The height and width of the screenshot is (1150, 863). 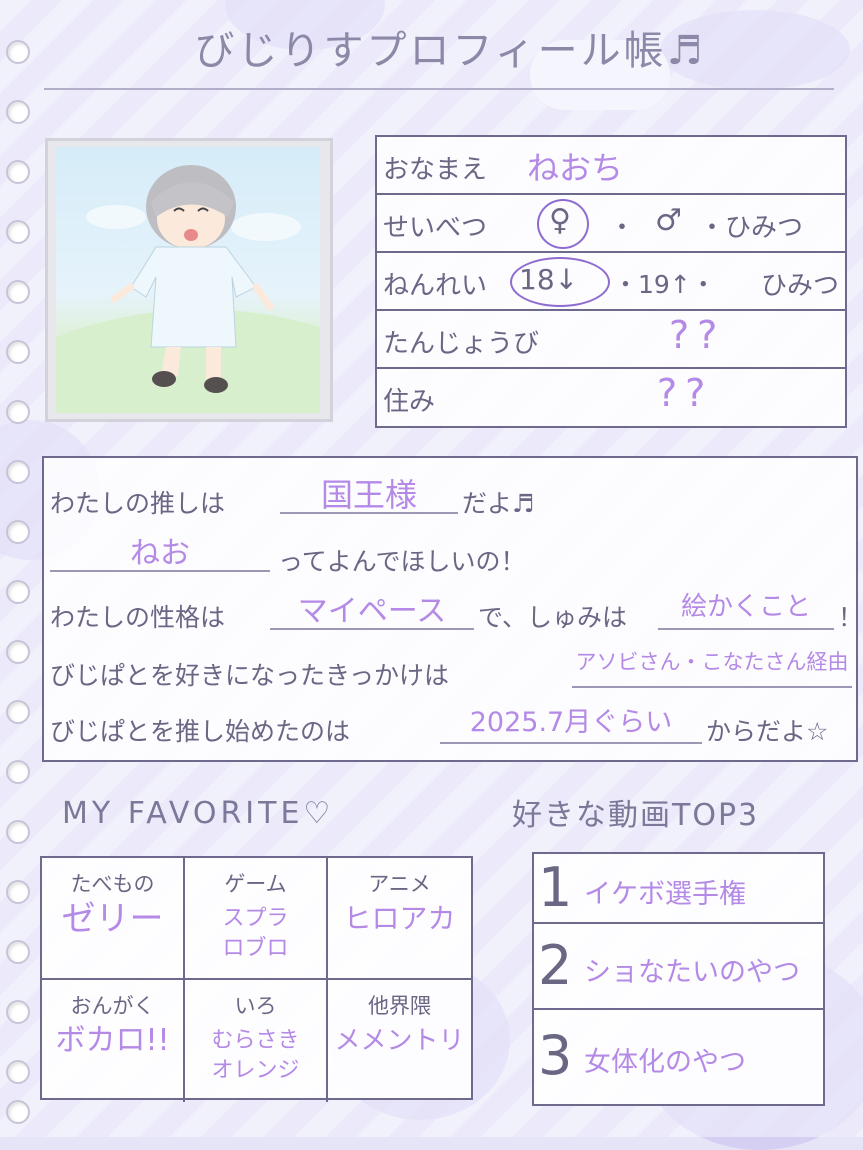 I want to click on profile-photo-frame, so click(x=189, y=280).